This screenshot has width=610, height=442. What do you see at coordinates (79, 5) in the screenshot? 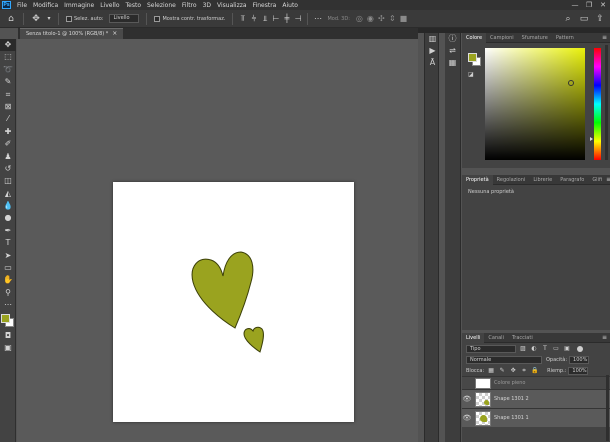
I see `menu-image: Immagine` at bounding box center [79, 5].